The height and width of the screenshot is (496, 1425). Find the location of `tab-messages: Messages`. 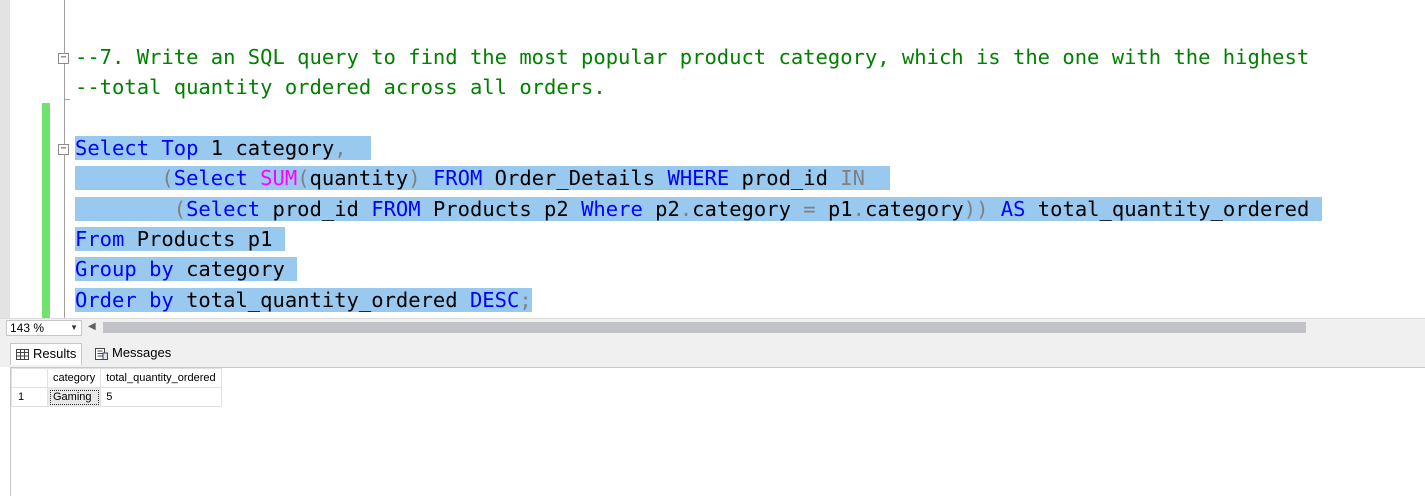

tab-messages: Messages is located at coordinates (133, 354).